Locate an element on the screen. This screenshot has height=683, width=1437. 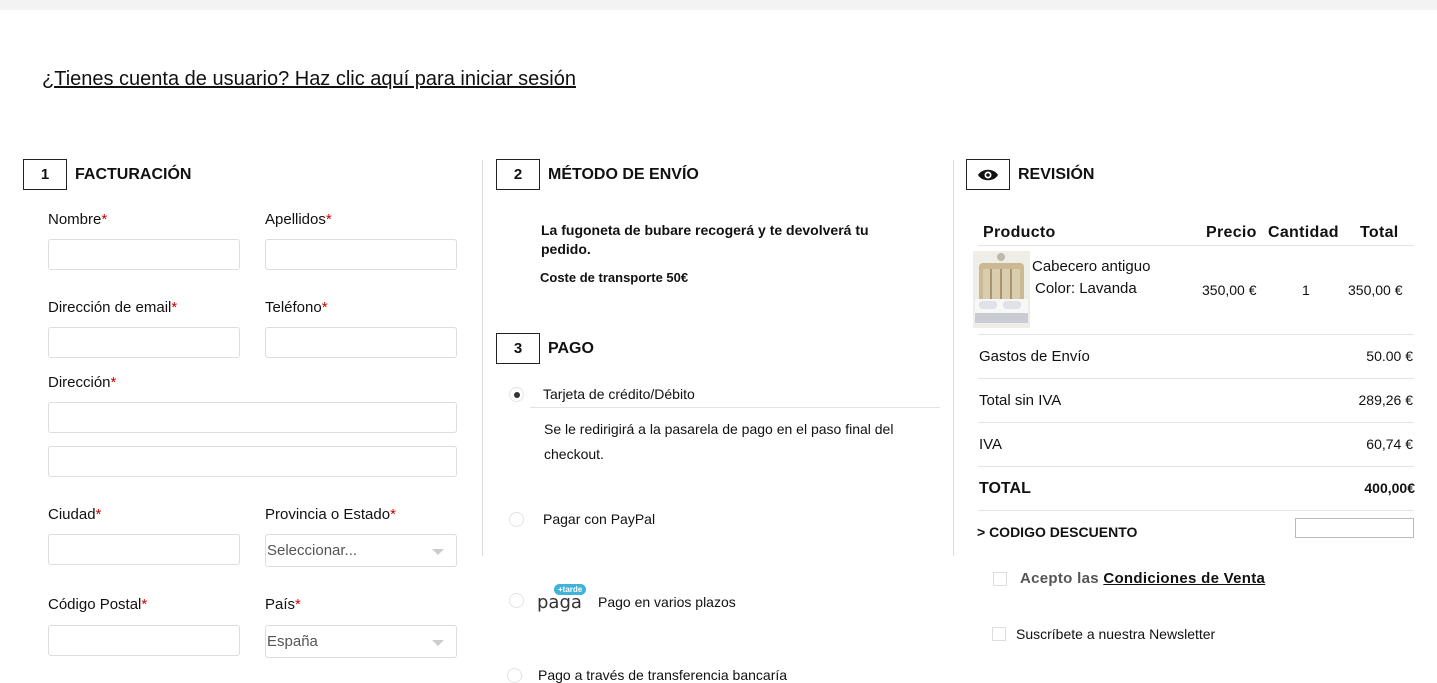
top-bar is located at coordinates (718, 5).